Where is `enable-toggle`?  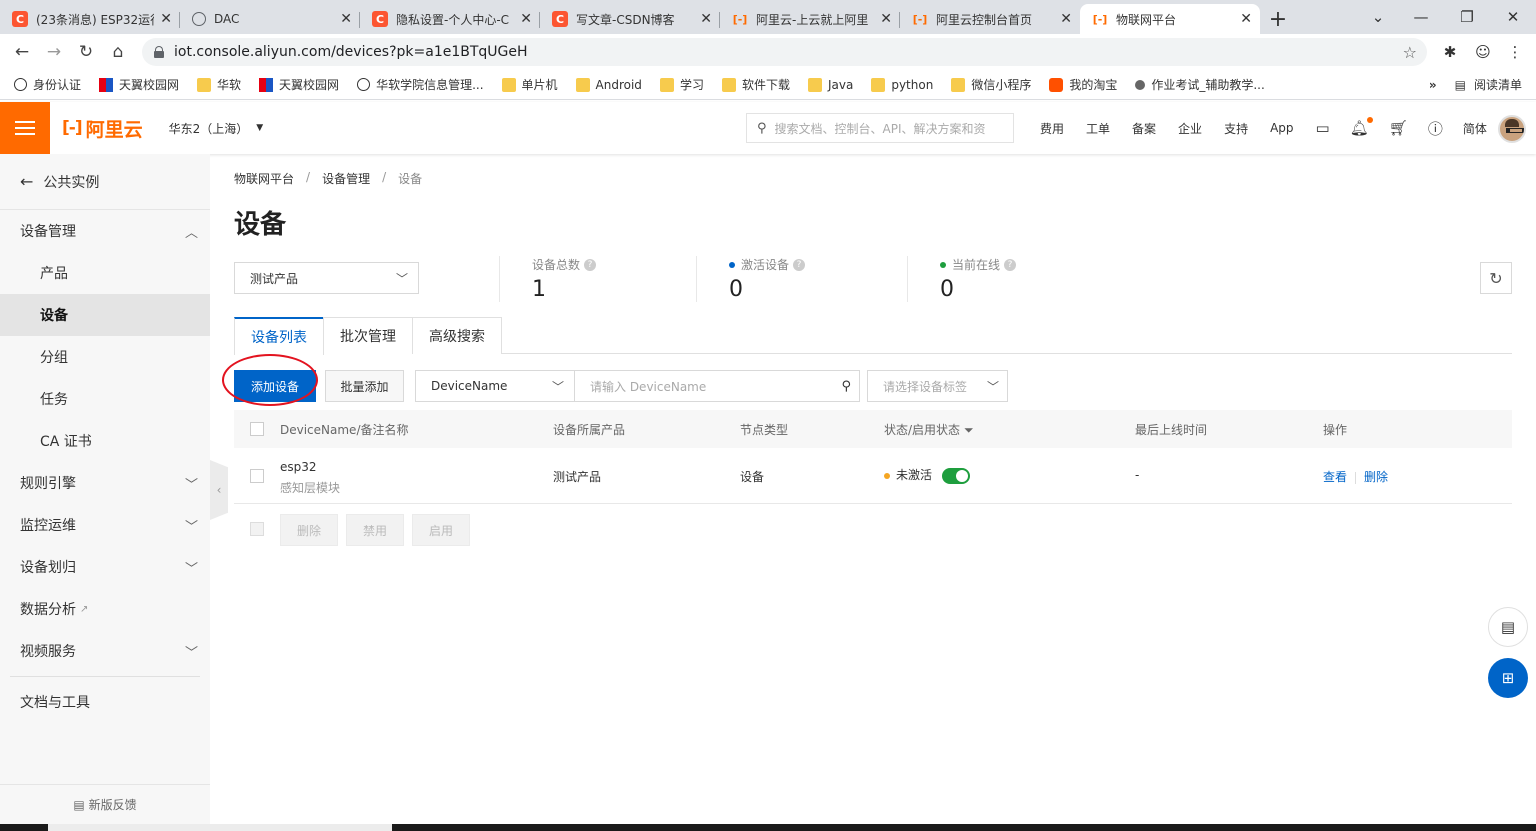 enable-toggle is located at coordinates (956, 475).